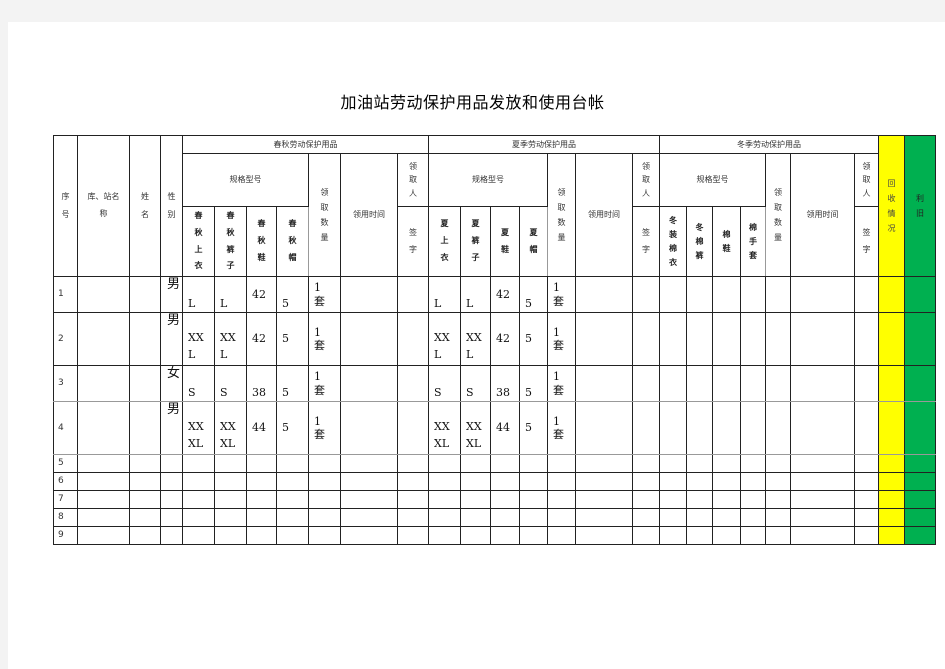 The width and height of the screenshot is (945, 669). Describe the element at coordinates (65, 535) in the screenshot. I see `cell-seq: 9` at that location.